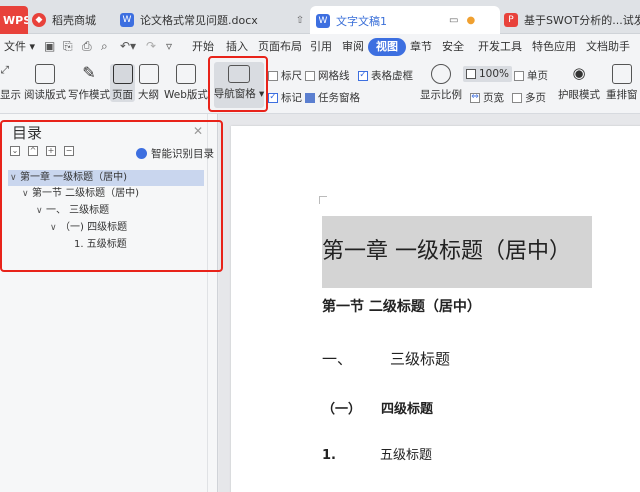 The height and width of the screenshot is (492, 640). I want to click on menu-home: 开始, so click(203, 47).